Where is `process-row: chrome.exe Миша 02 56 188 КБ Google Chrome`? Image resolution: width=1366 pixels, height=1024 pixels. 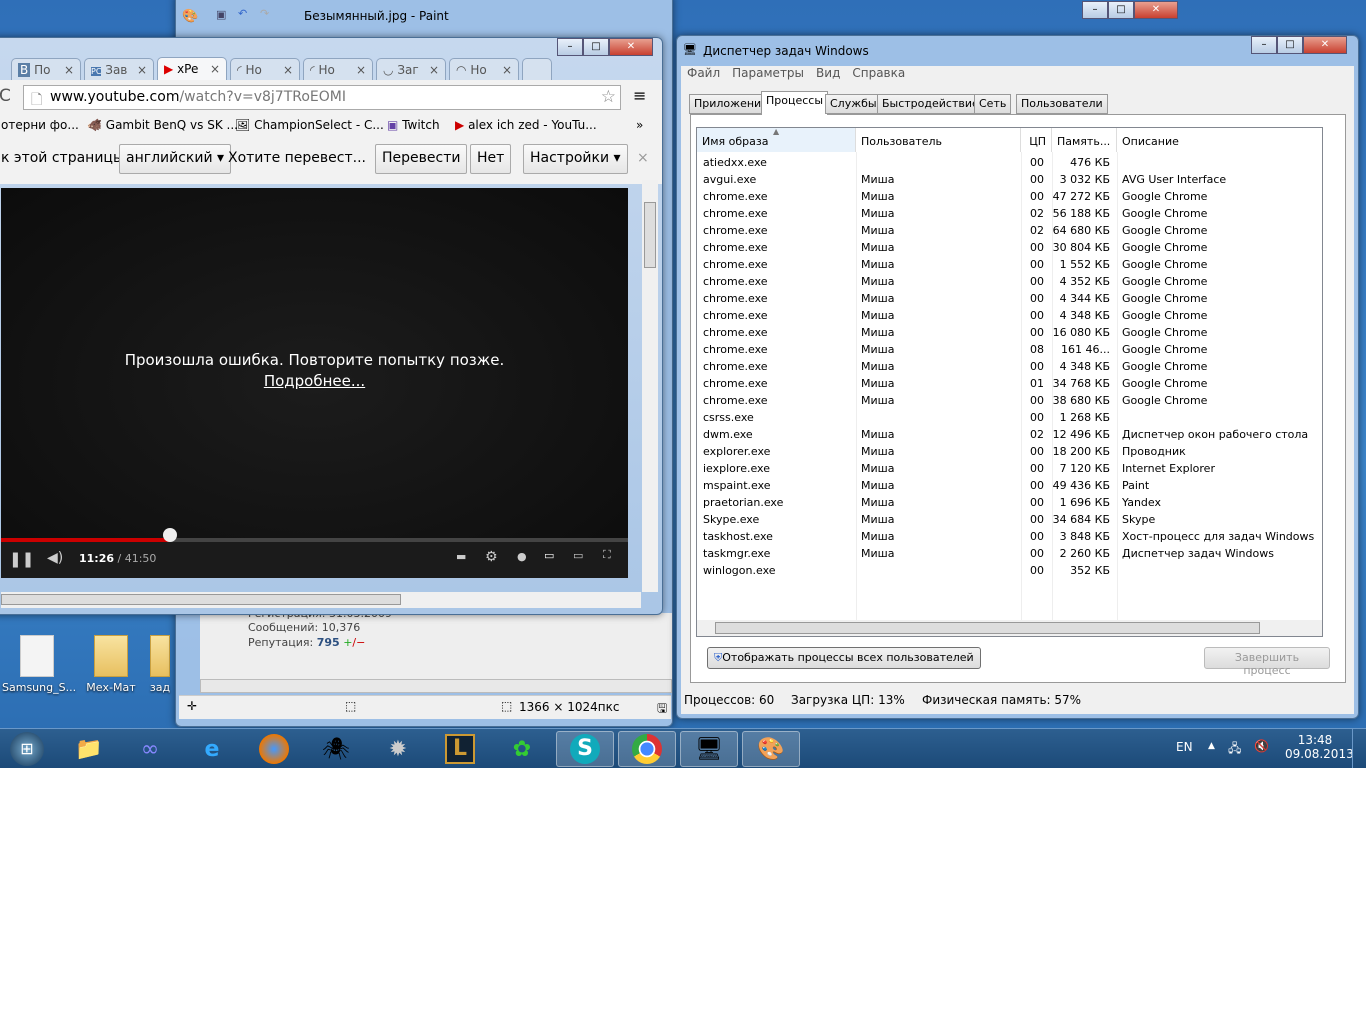 process-row: chrome.exe Миша 02 56 188 КБ Google Chrome is located at coordinates (1009, 213).